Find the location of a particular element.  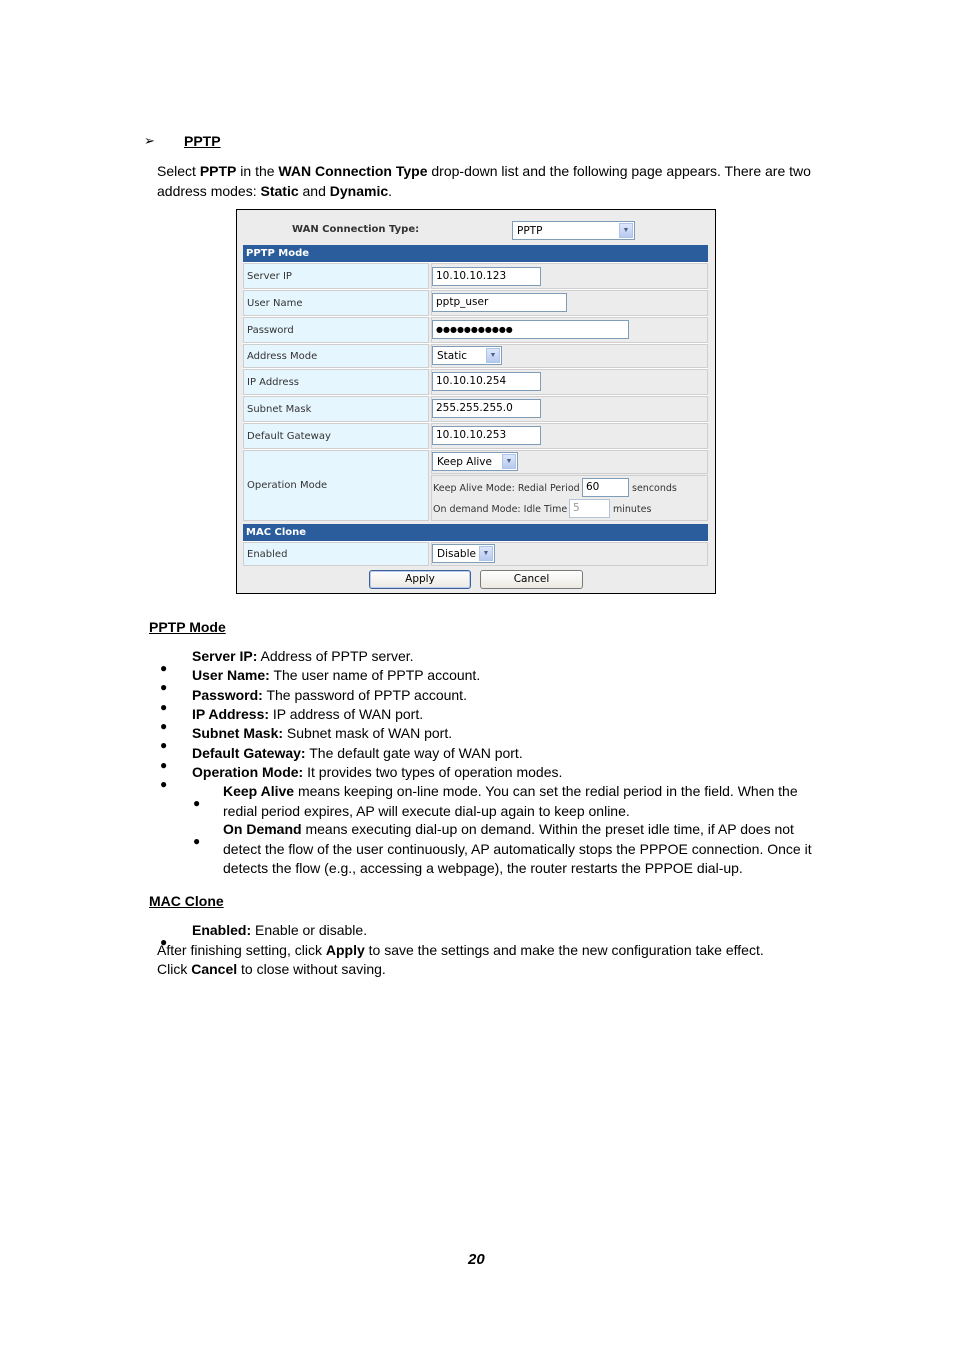

default-gateway-input: 10.10.10.253 is located at coordinates (486, 435).